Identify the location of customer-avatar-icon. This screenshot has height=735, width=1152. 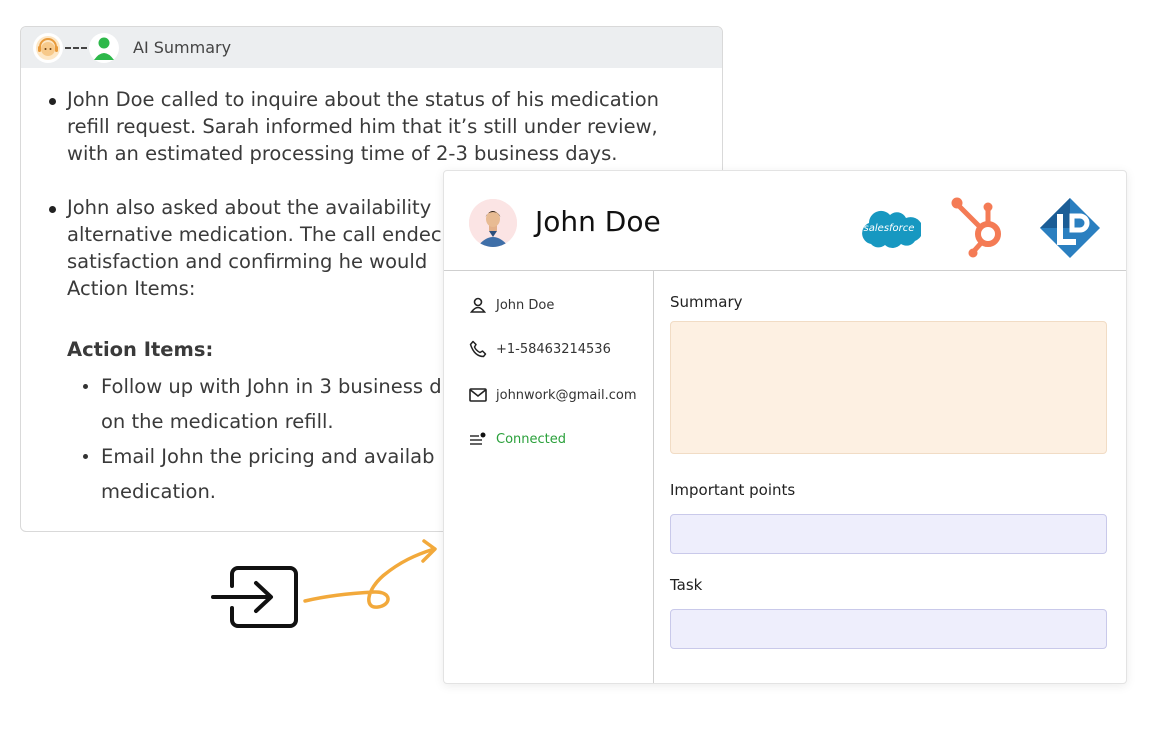
(104, 47).